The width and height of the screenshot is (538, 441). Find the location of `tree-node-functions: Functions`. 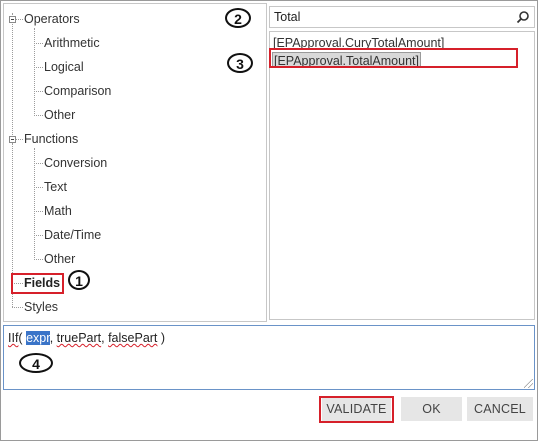

tree-node-functions: Functions is located at coordinates (51, 139).